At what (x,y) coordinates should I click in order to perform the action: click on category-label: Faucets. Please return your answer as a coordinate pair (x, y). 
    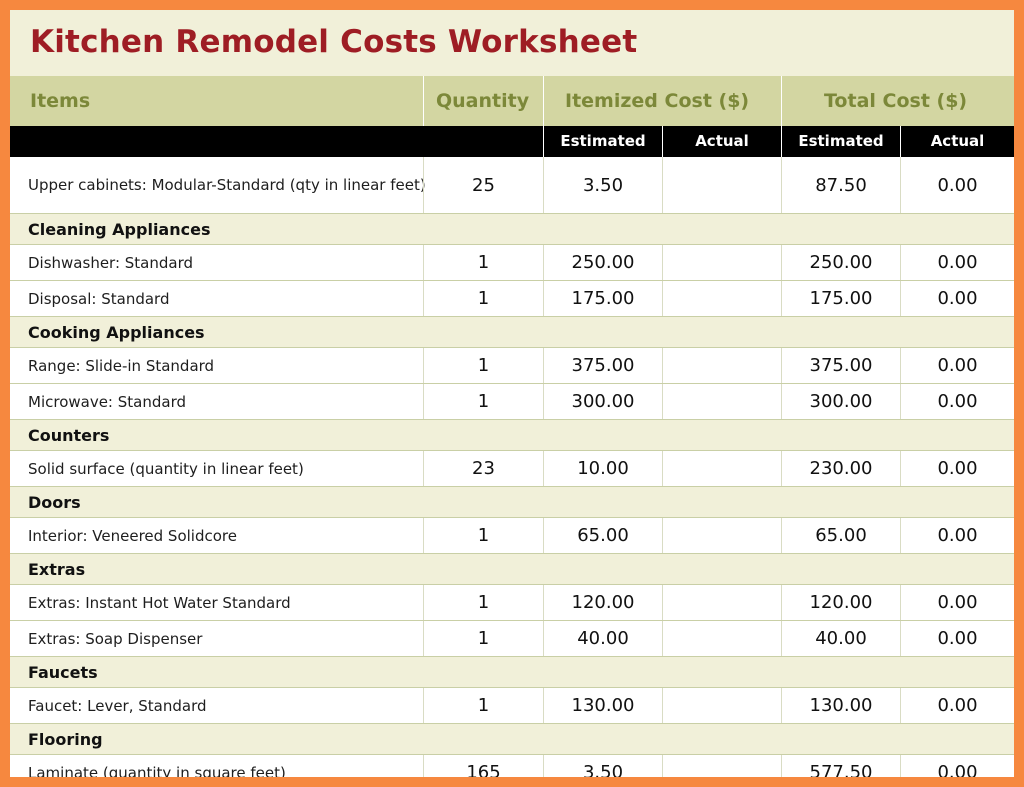
    Looking at the image, I should click on (63, 672).